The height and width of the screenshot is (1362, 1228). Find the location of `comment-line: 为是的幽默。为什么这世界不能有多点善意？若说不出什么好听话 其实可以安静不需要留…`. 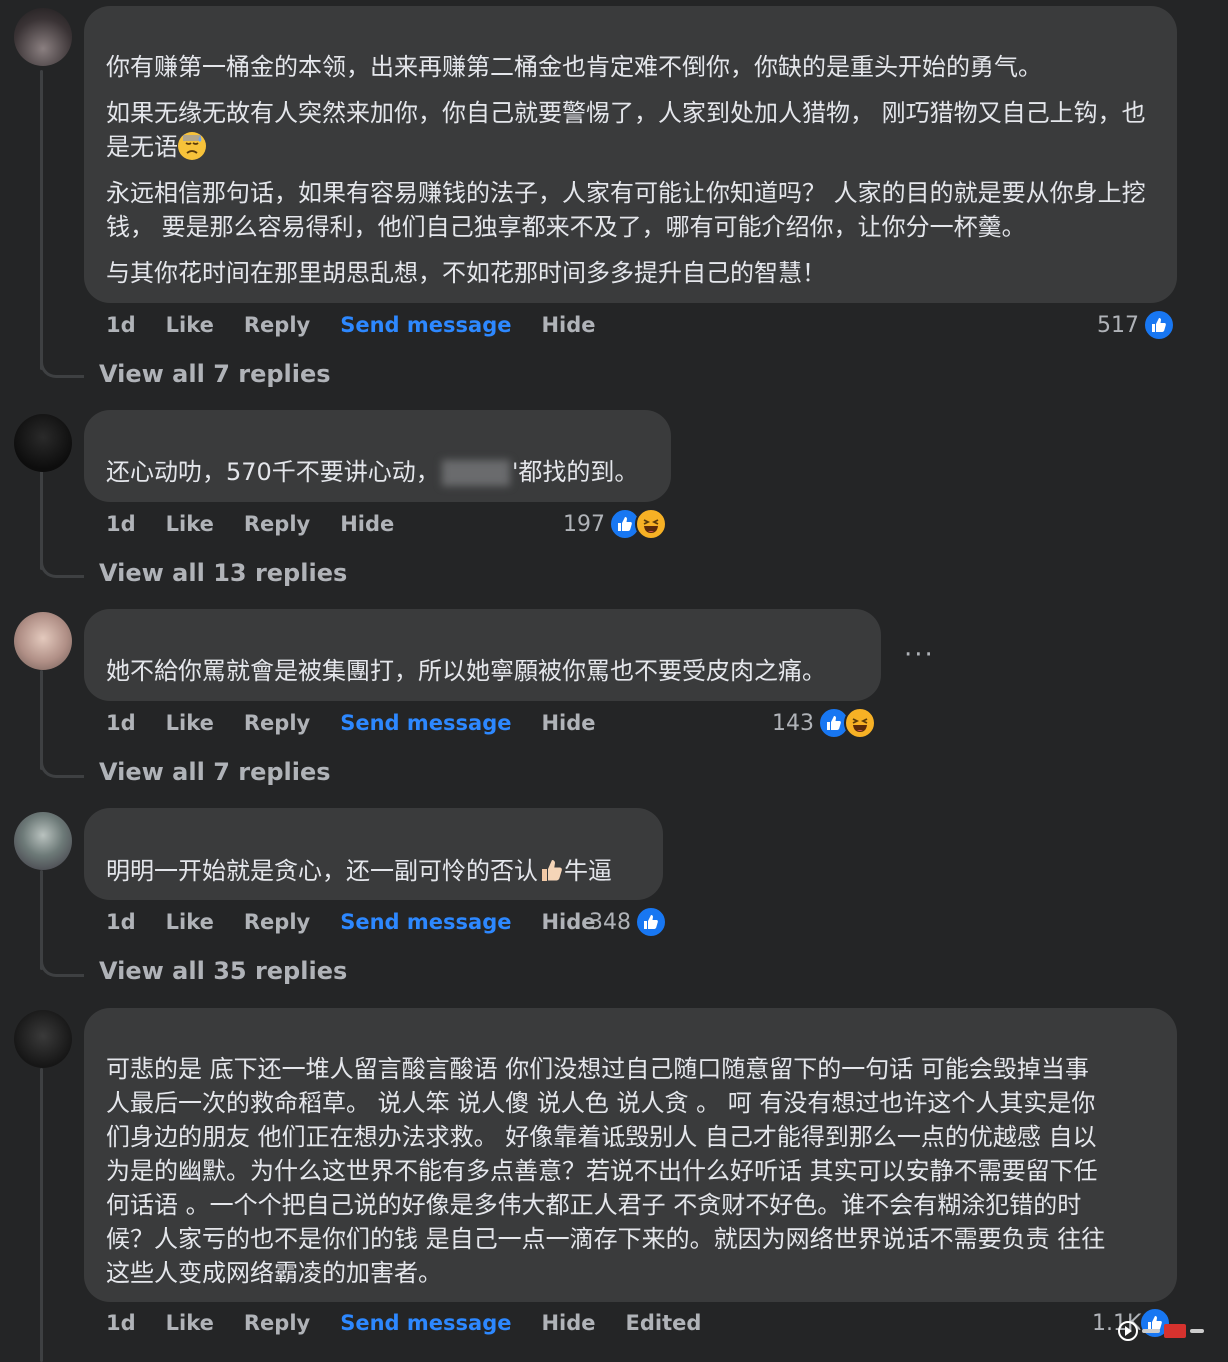

comment-line: 为是的幽默。为什么这世界不能有多点善意？若说不出什么好听话 其实可以安静不需要留… is located at coordinates (602, 1171).